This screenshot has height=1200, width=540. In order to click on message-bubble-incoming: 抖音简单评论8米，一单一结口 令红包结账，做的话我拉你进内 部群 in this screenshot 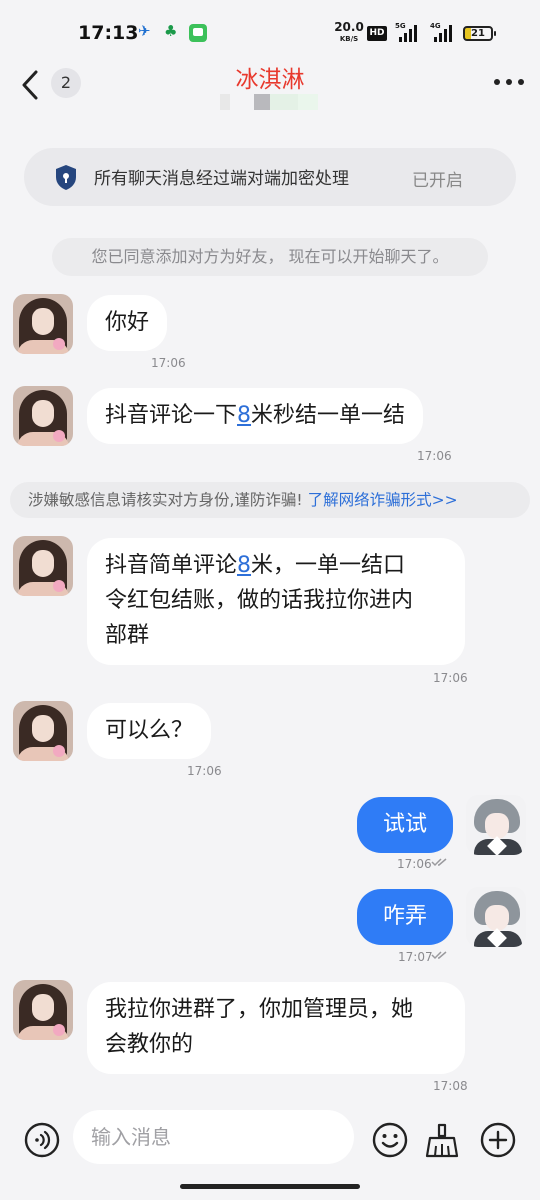, I will do `click(276, 601)`.